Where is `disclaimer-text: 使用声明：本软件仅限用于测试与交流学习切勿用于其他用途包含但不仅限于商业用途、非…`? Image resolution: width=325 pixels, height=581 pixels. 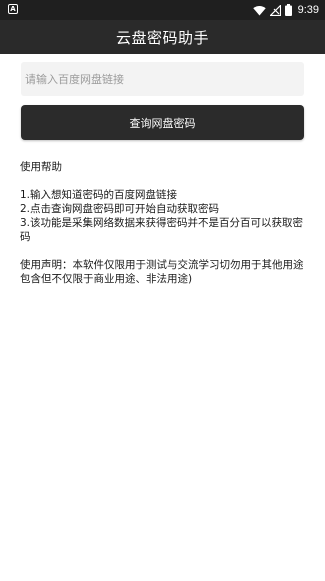 disclaimer-text: 使用声明：本软件仅限用于测试与交流学习切勿用于其他用途包含但不仅限于商业用途、非… is located at coordinates (162, 272).